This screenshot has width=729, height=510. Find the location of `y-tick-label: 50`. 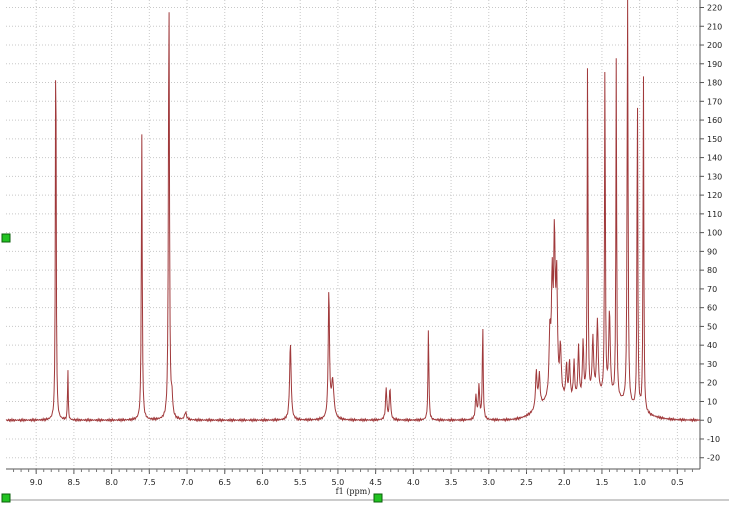

y-tick-label: 50 is located at coordinates (712, 326).